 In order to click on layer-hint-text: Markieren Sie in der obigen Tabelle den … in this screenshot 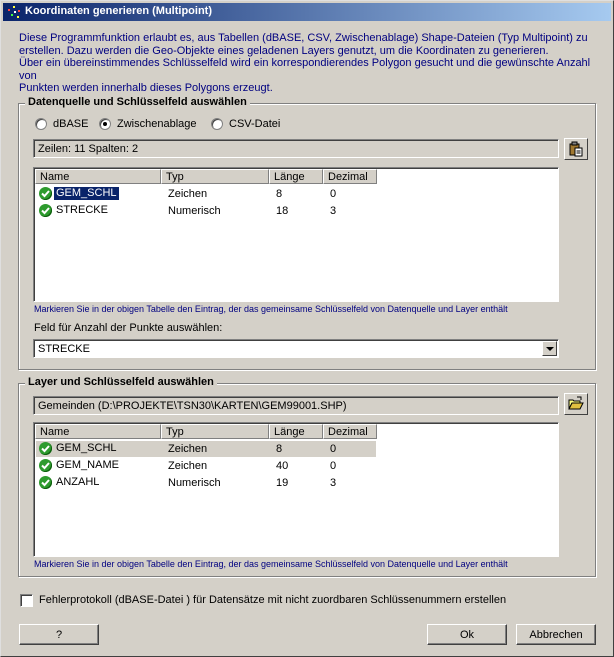, I will do `click(271, 564)`.